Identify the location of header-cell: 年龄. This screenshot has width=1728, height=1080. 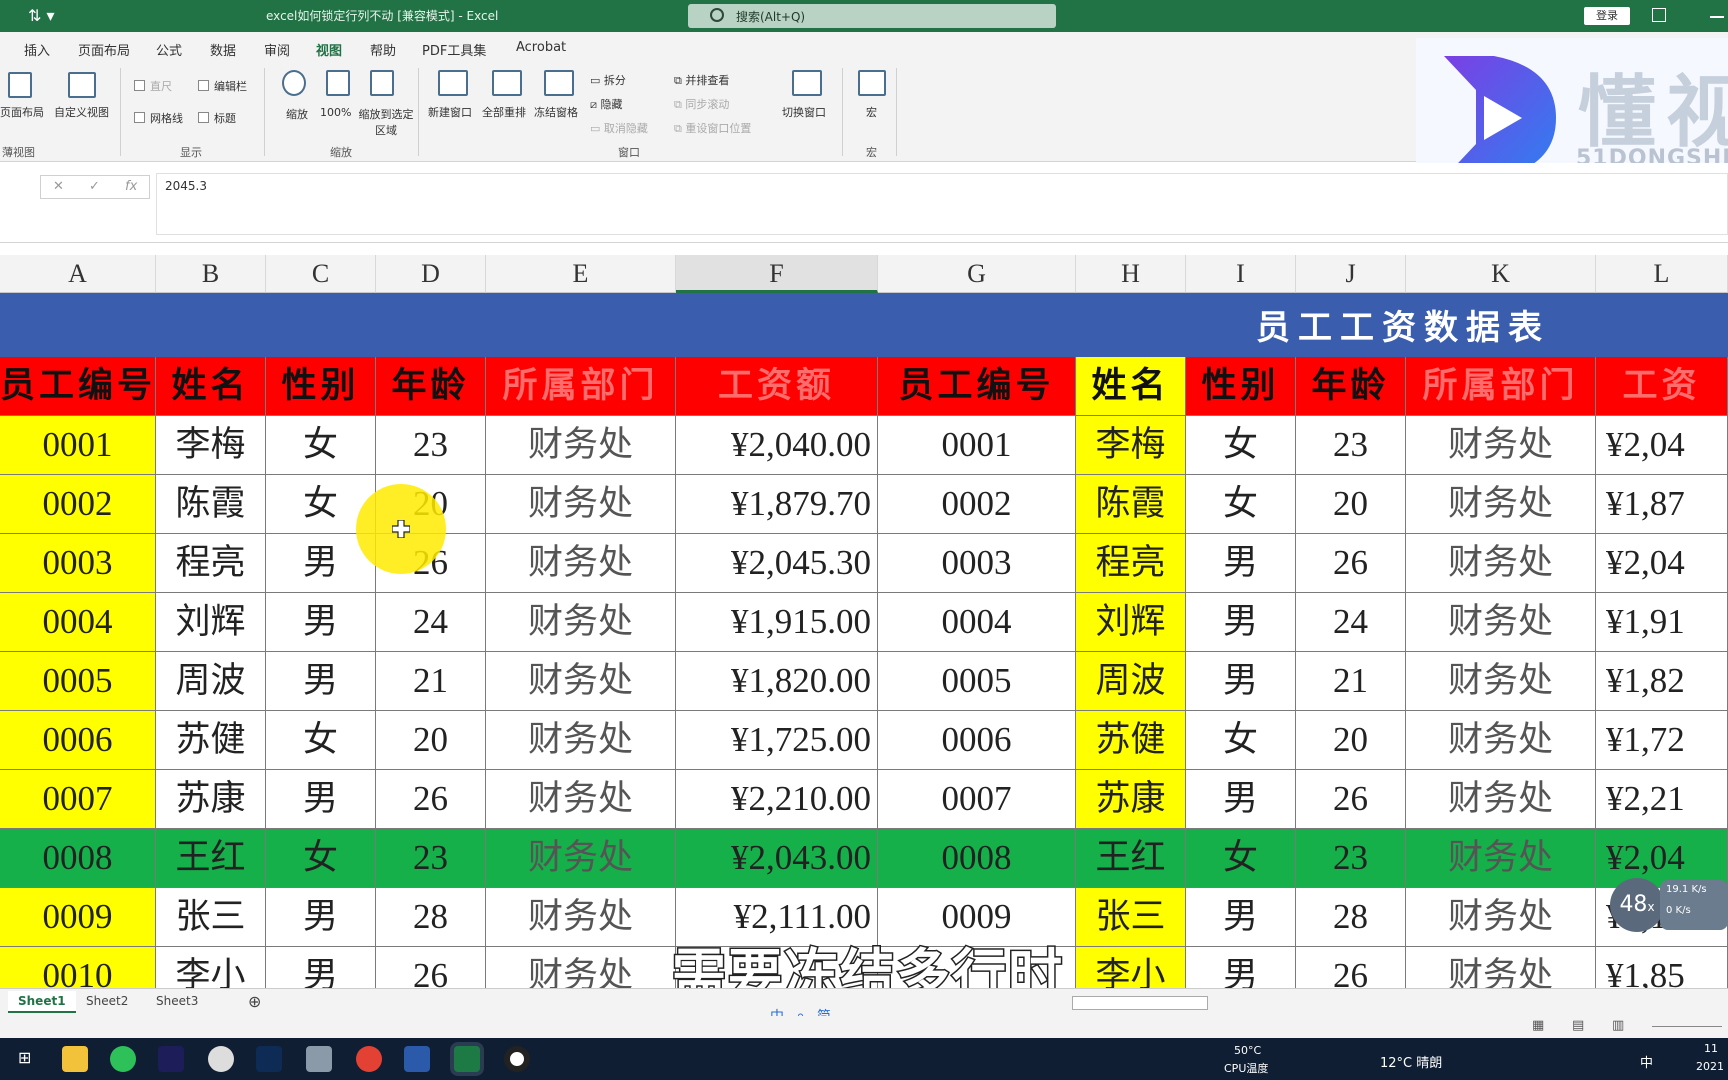
(431, 386).